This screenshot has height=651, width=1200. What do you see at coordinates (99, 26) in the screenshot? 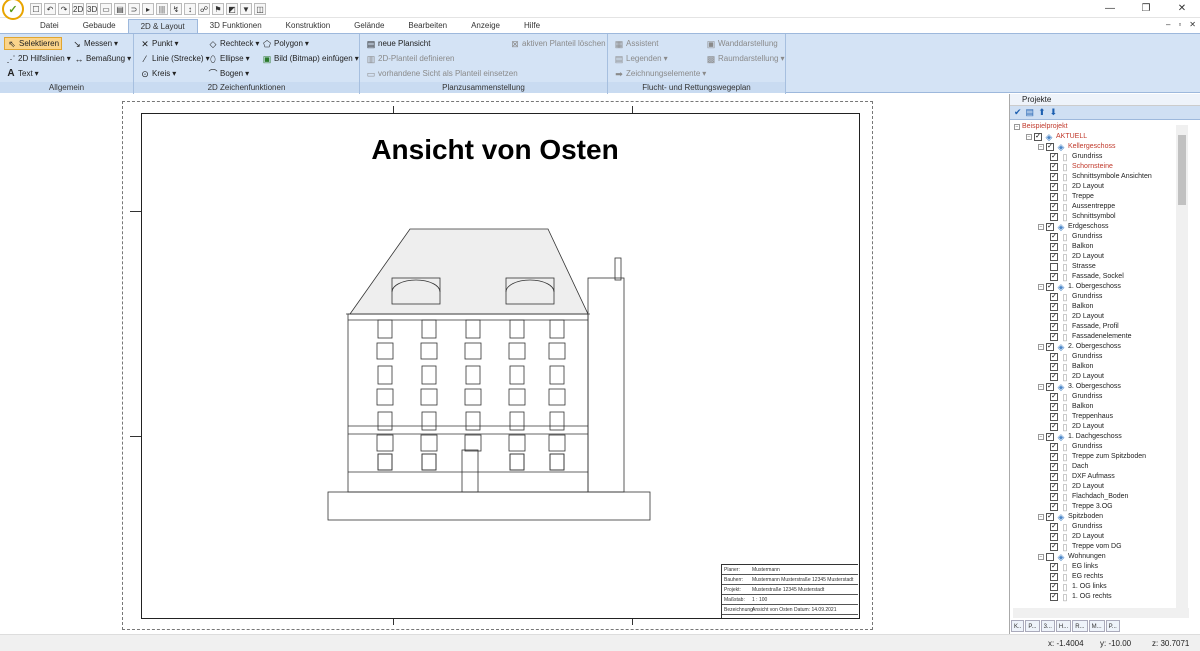
I see `menu-tab: Gebaude` at bounding box center [99, 26].